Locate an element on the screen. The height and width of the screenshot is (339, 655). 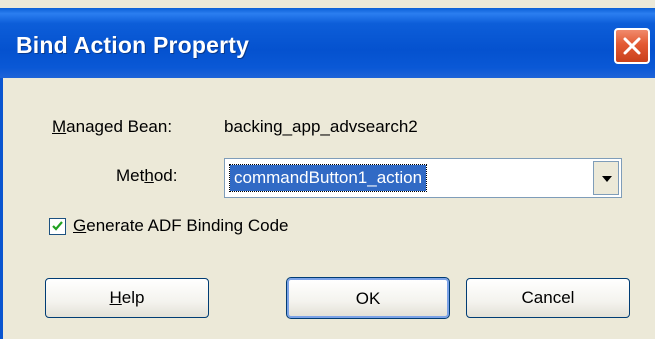
generate-binding-checkbox is located at coordinates (57, 226).